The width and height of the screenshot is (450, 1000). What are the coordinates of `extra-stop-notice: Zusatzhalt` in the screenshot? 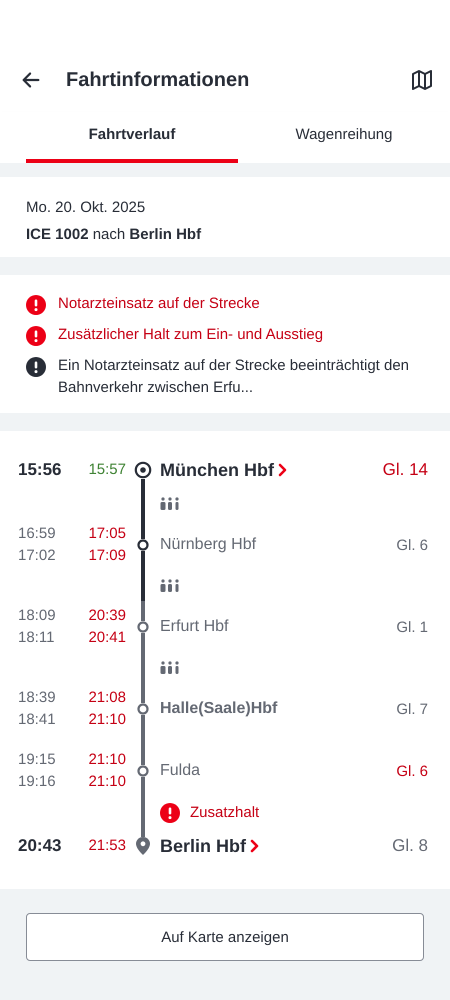 It's located at (225, 812).